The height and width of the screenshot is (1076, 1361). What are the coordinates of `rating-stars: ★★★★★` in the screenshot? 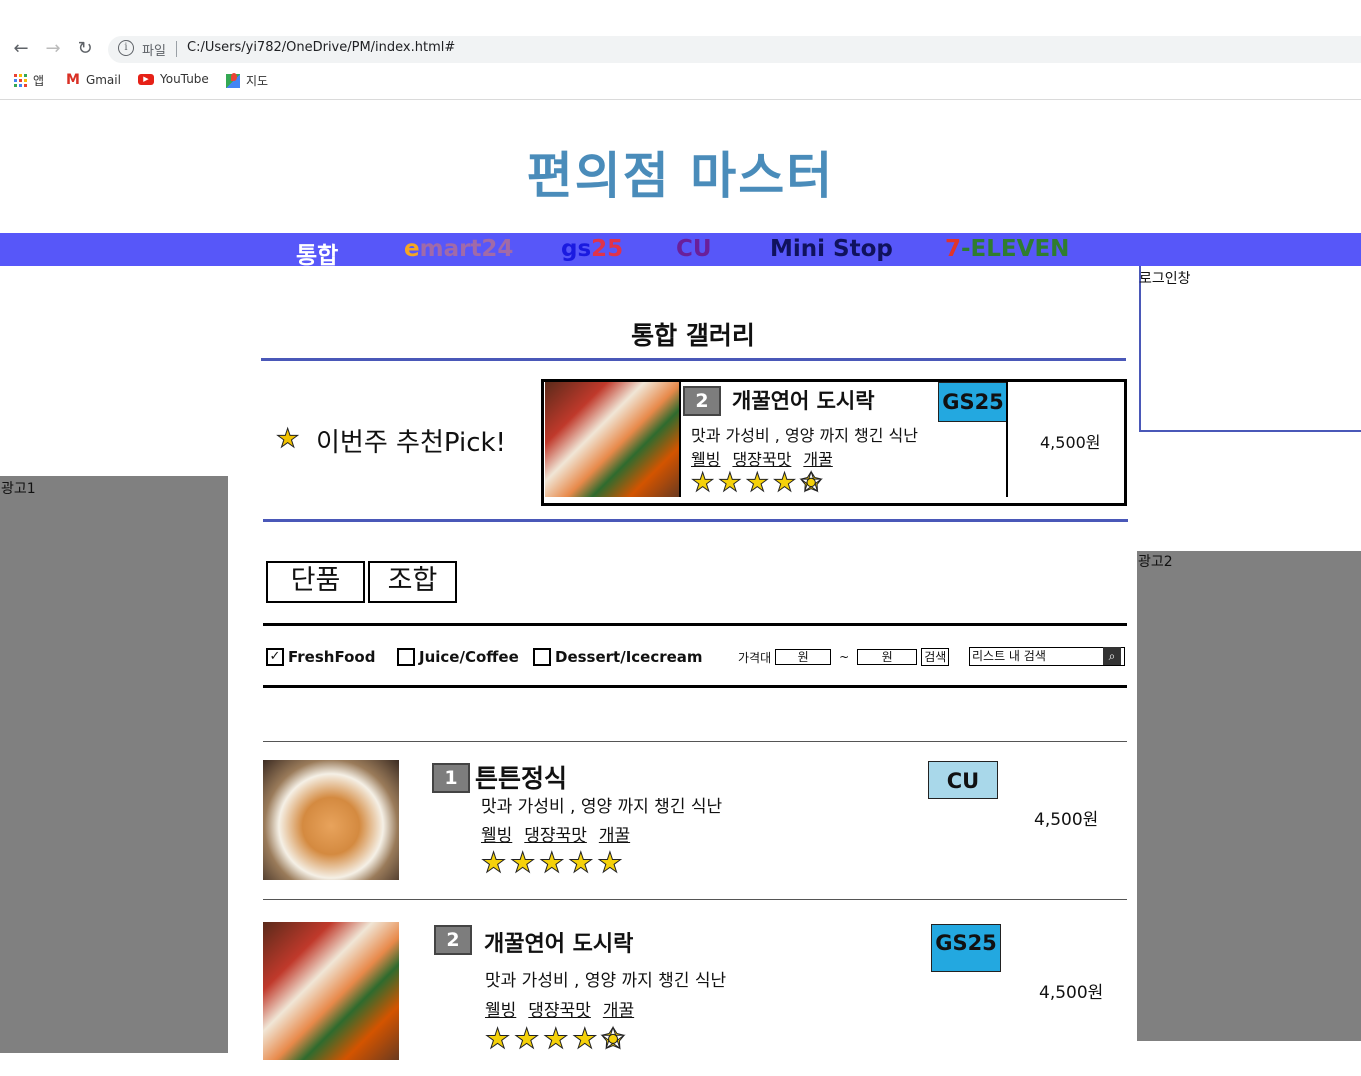 It's located at (554, 863).